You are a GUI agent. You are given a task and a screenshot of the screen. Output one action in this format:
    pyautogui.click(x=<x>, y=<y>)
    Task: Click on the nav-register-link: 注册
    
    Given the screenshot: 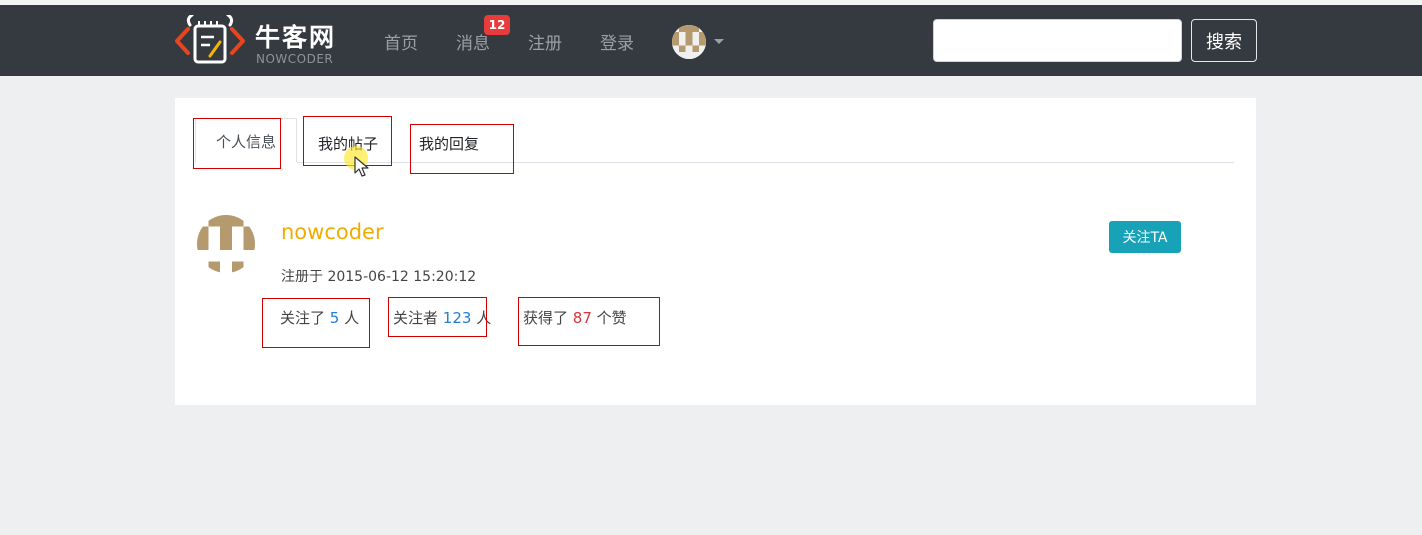 What is the action you would take?
    pyautogui.click(x=545, y=41)
    